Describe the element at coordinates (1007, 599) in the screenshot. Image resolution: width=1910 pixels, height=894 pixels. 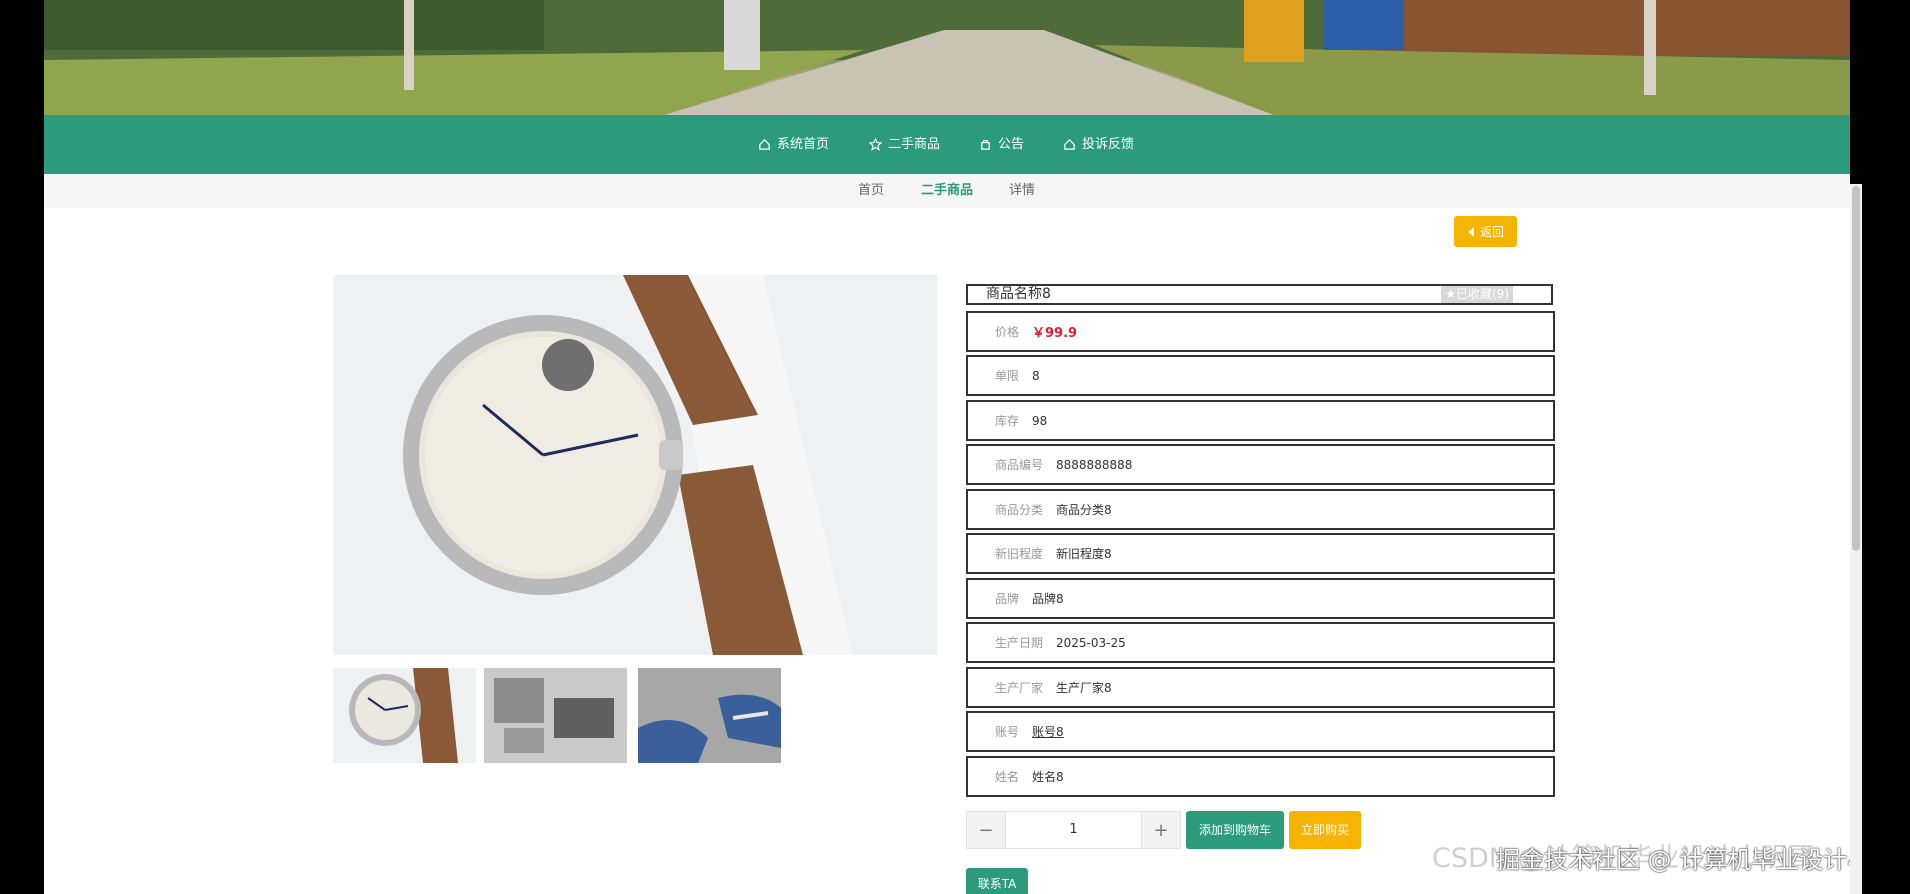
I see `field-label: 品牌` at that location.